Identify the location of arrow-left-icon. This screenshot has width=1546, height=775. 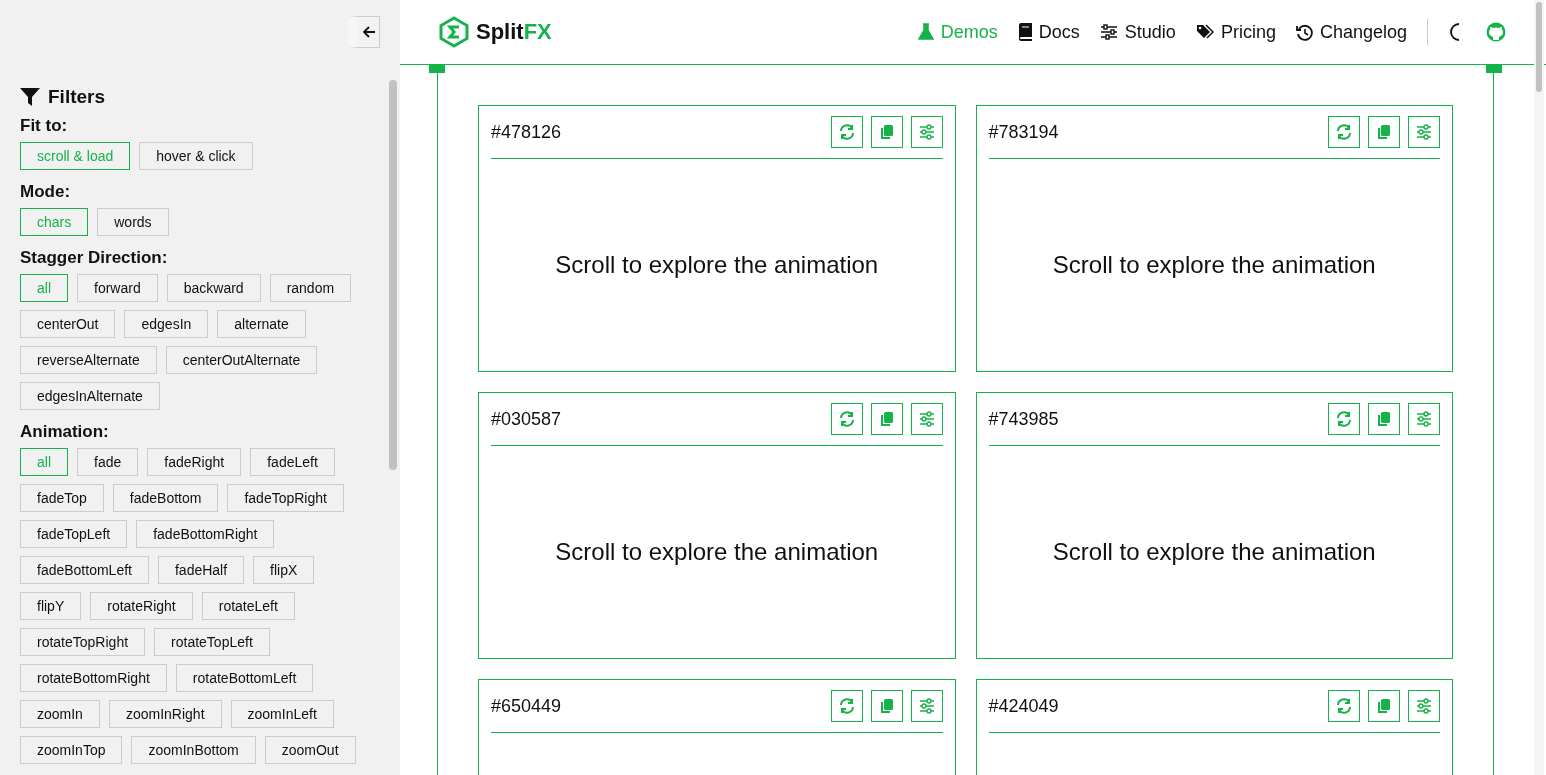
(368, 32).